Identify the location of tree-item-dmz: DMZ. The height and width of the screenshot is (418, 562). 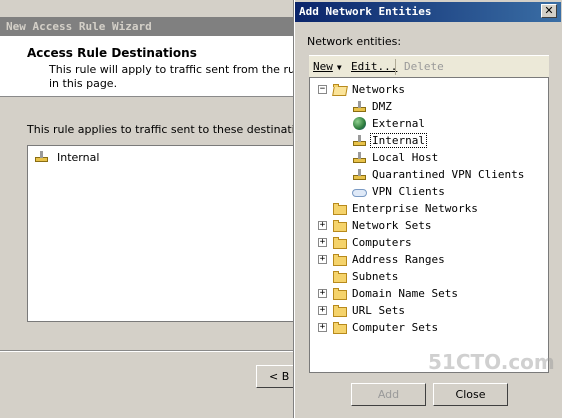
(372, 106).